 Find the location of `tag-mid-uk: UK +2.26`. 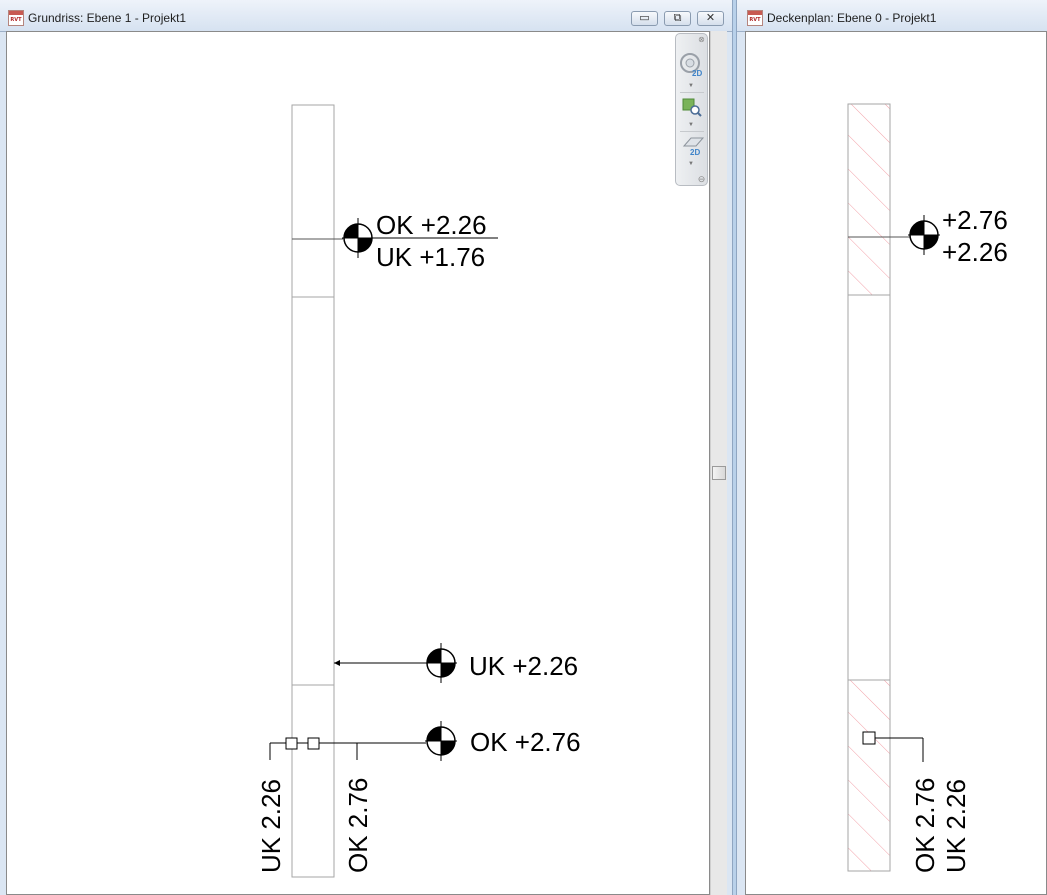

tag-mid-uk: UK +2.26 is located at coordinates (523, 666).